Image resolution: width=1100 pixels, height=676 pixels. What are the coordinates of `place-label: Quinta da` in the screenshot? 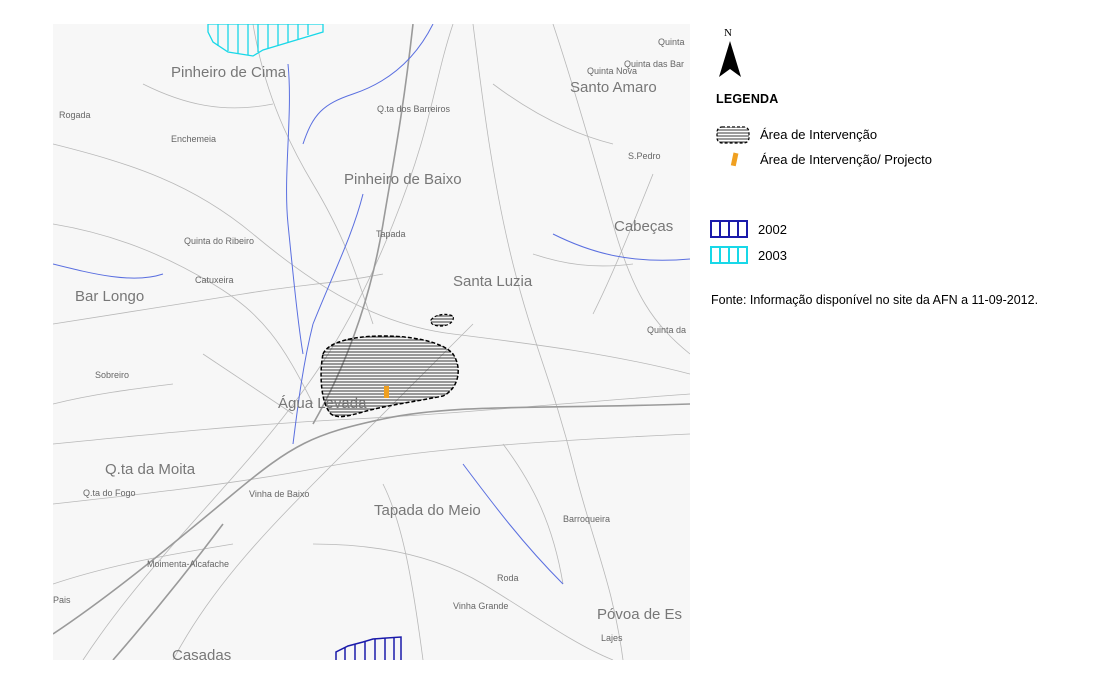 It's located at (667, 330).